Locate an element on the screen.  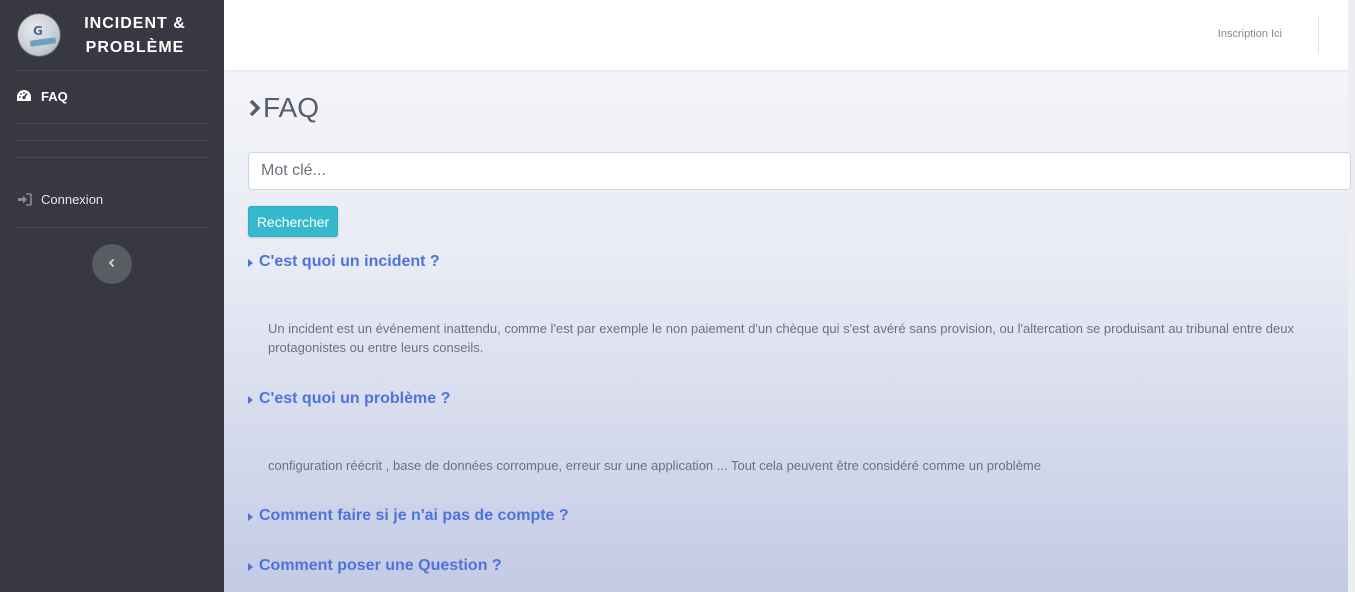
logo-icon: G is located at coordinates (39, 35).